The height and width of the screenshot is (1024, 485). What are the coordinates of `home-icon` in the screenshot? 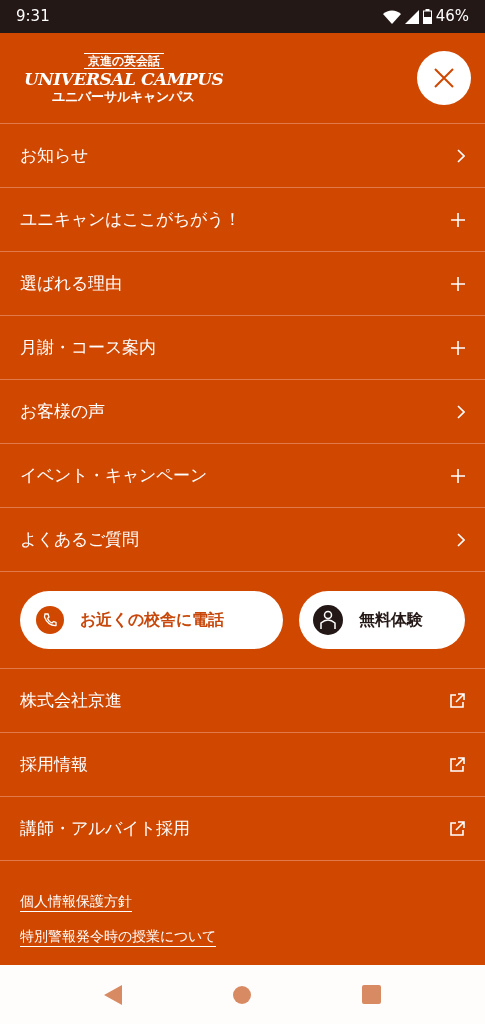 It's located at (242, 994).